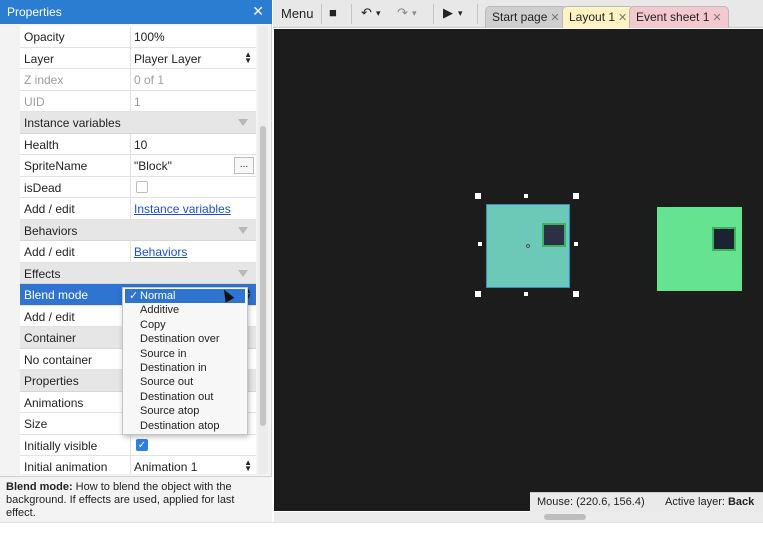 The height and width of the screenshot is (541, 763). What do you see at coordinates (679, 17) in the screenshot?
I see `tab-event-sheet-1: Event sheet 1 ✕` at bounding box center [679, 17].